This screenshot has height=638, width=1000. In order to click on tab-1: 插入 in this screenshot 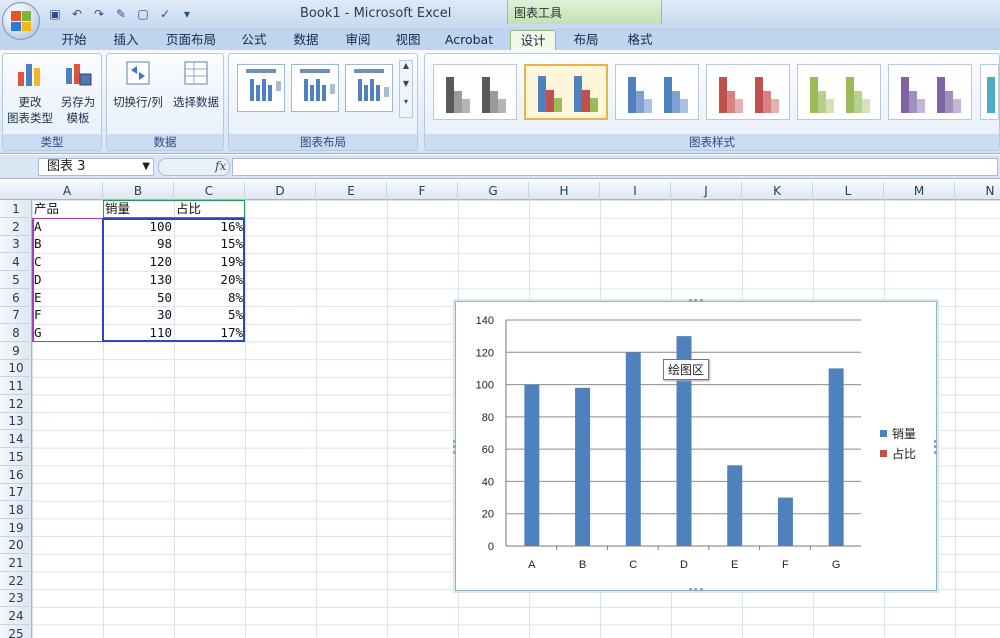, I will do `click(126, 40)`.